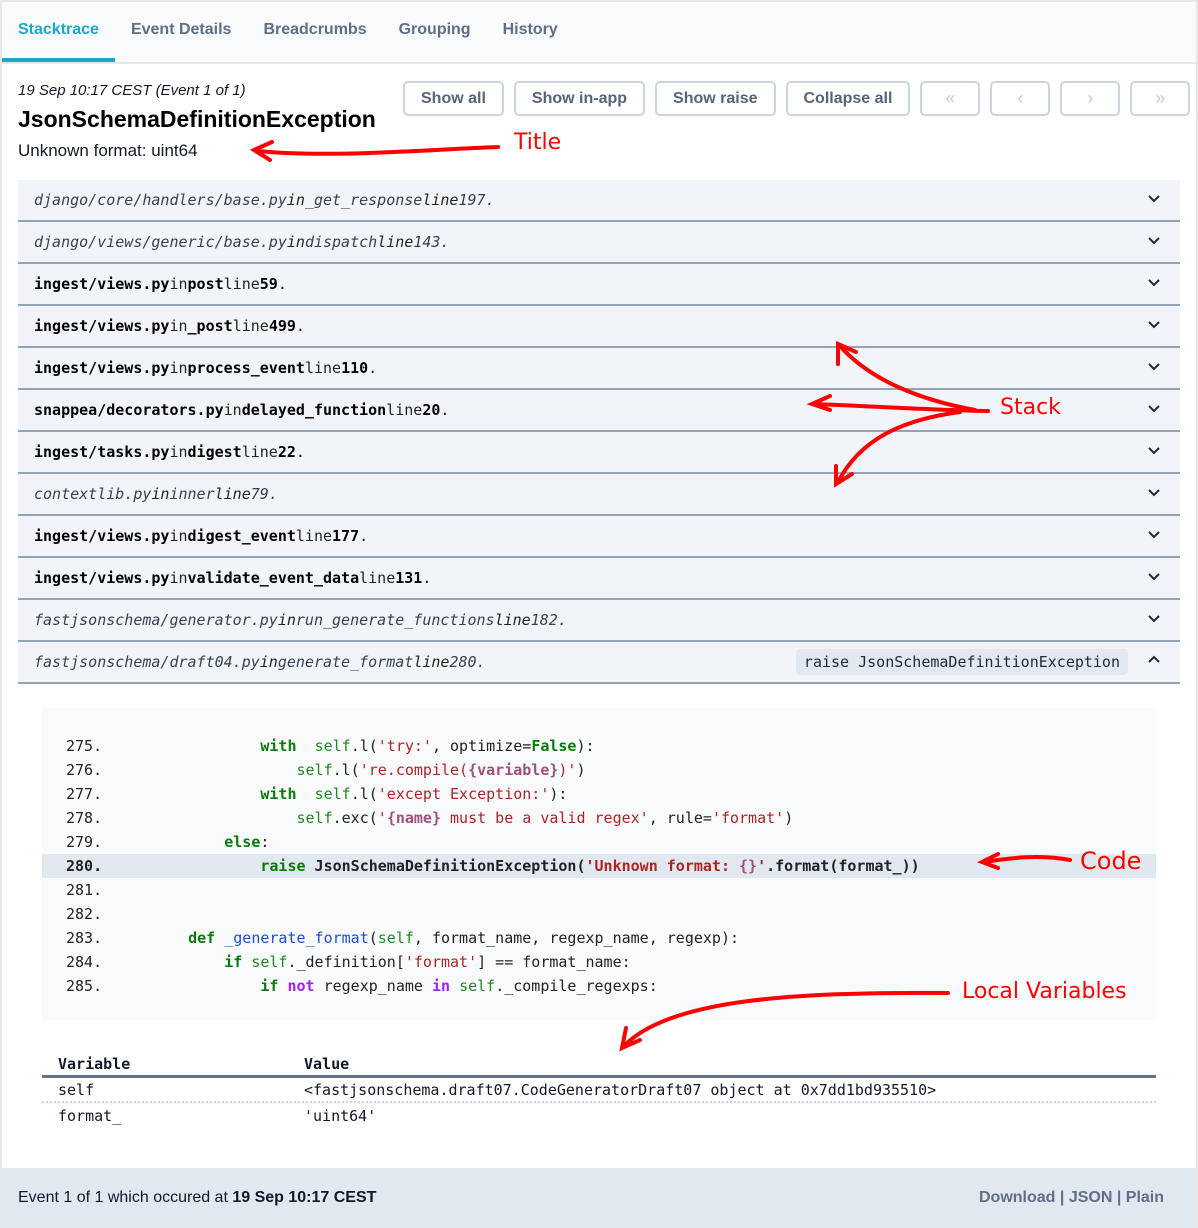  Describe the element at coordinates (567, 770) in the screenshot. I see `code-token: )'` at that location.